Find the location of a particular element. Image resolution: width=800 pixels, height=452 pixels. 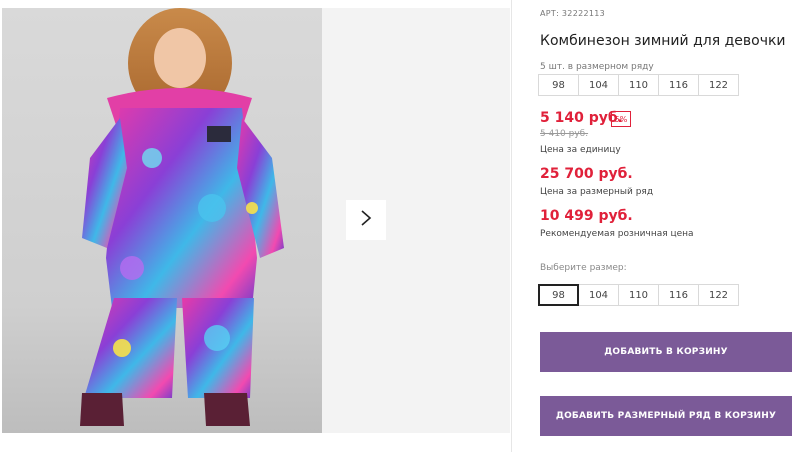

old-price: 5 410 руб. is located at coordinates (564, 134).